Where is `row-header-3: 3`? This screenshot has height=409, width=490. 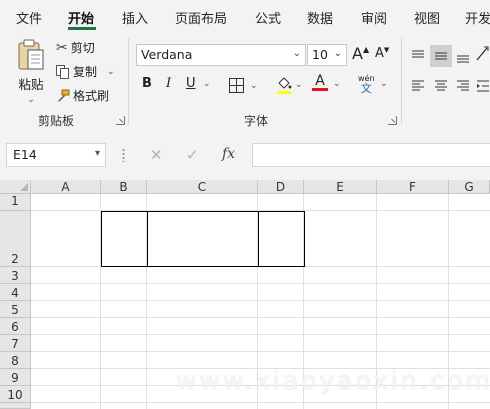 row-header-3: 3 is located at coordinates (15, 275).